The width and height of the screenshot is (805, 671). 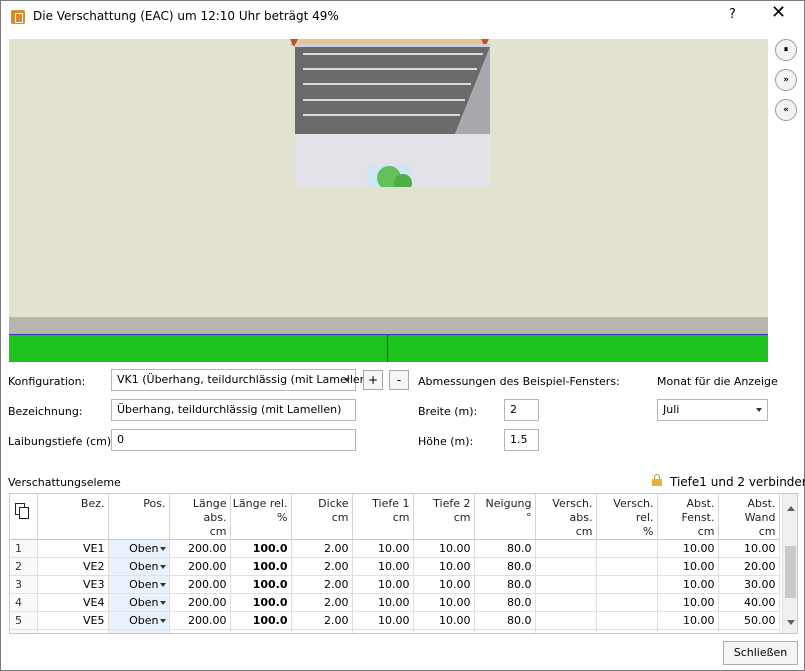 What do you see at coordinates (760, 653) in the screenshot?
I see `close-button: Schließen` at bounding box center [760, 653].